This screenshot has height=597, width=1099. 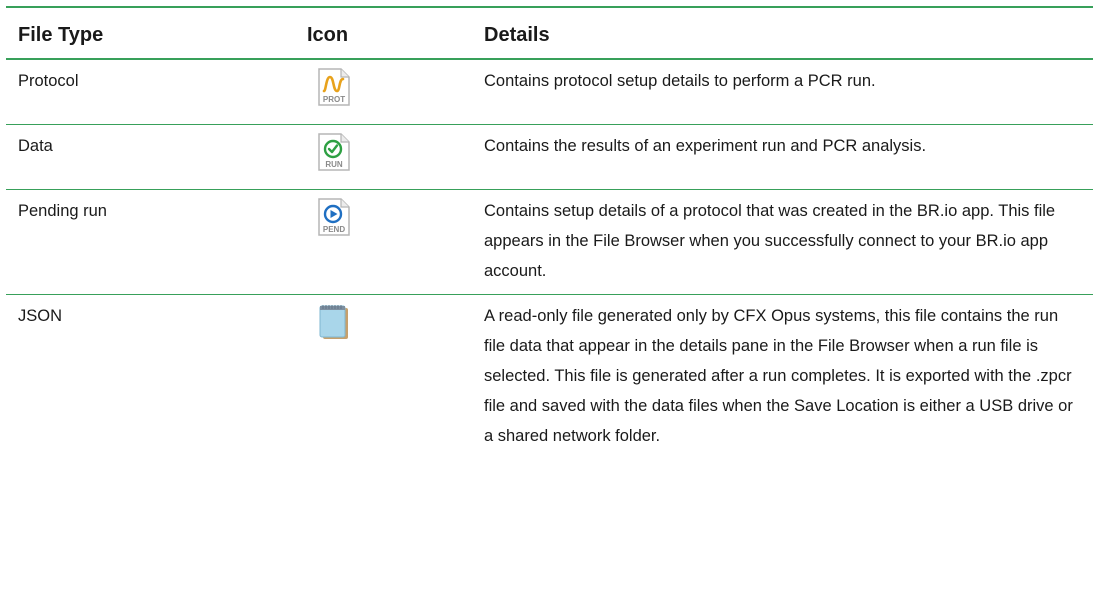 What do you see at coordinates (383, 33) in the screenshot?
I see `header-icon: Icon` at bounding box center [383, 33].